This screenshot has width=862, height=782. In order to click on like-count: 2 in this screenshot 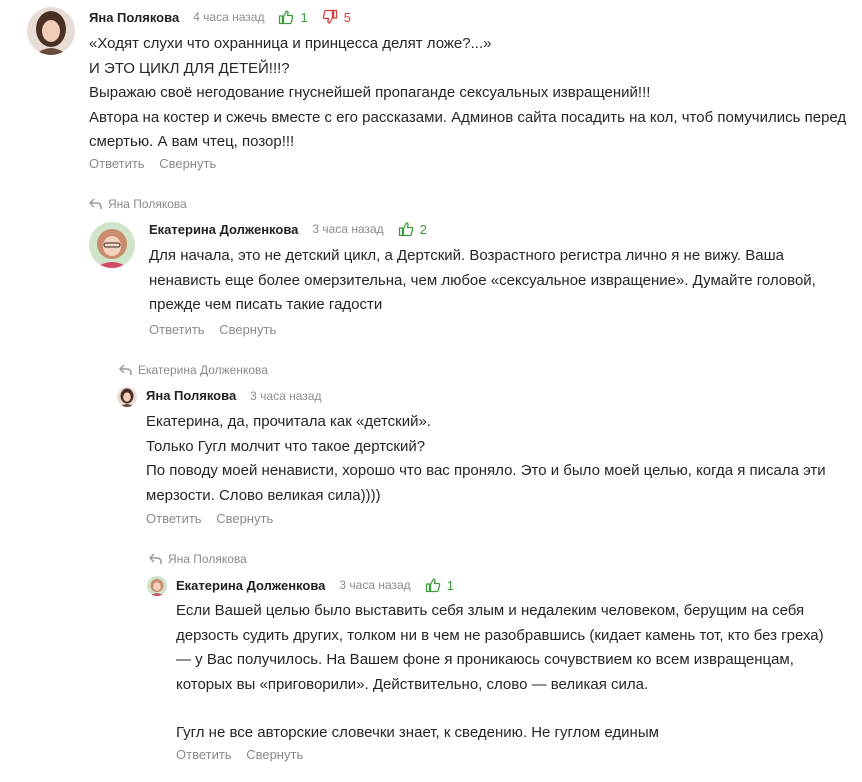, I will do `click(423, 229)`.